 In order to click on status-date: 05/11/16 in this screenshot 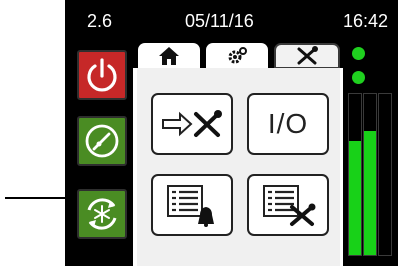, I will do `click(219, 21)`.